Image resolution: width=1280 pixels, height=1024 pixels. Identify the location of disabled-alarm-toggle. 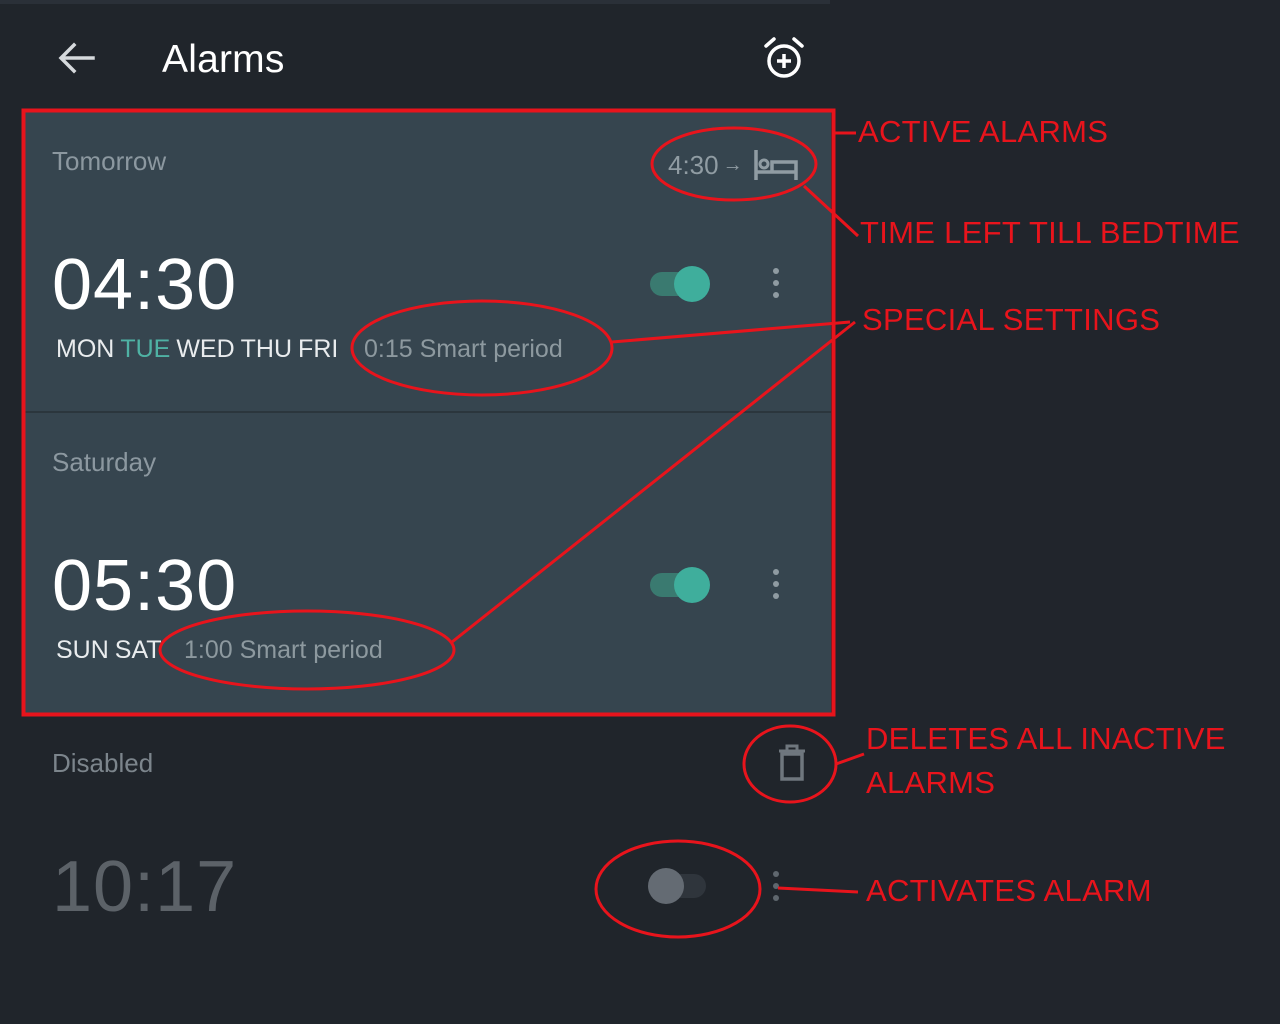
(680, 886).